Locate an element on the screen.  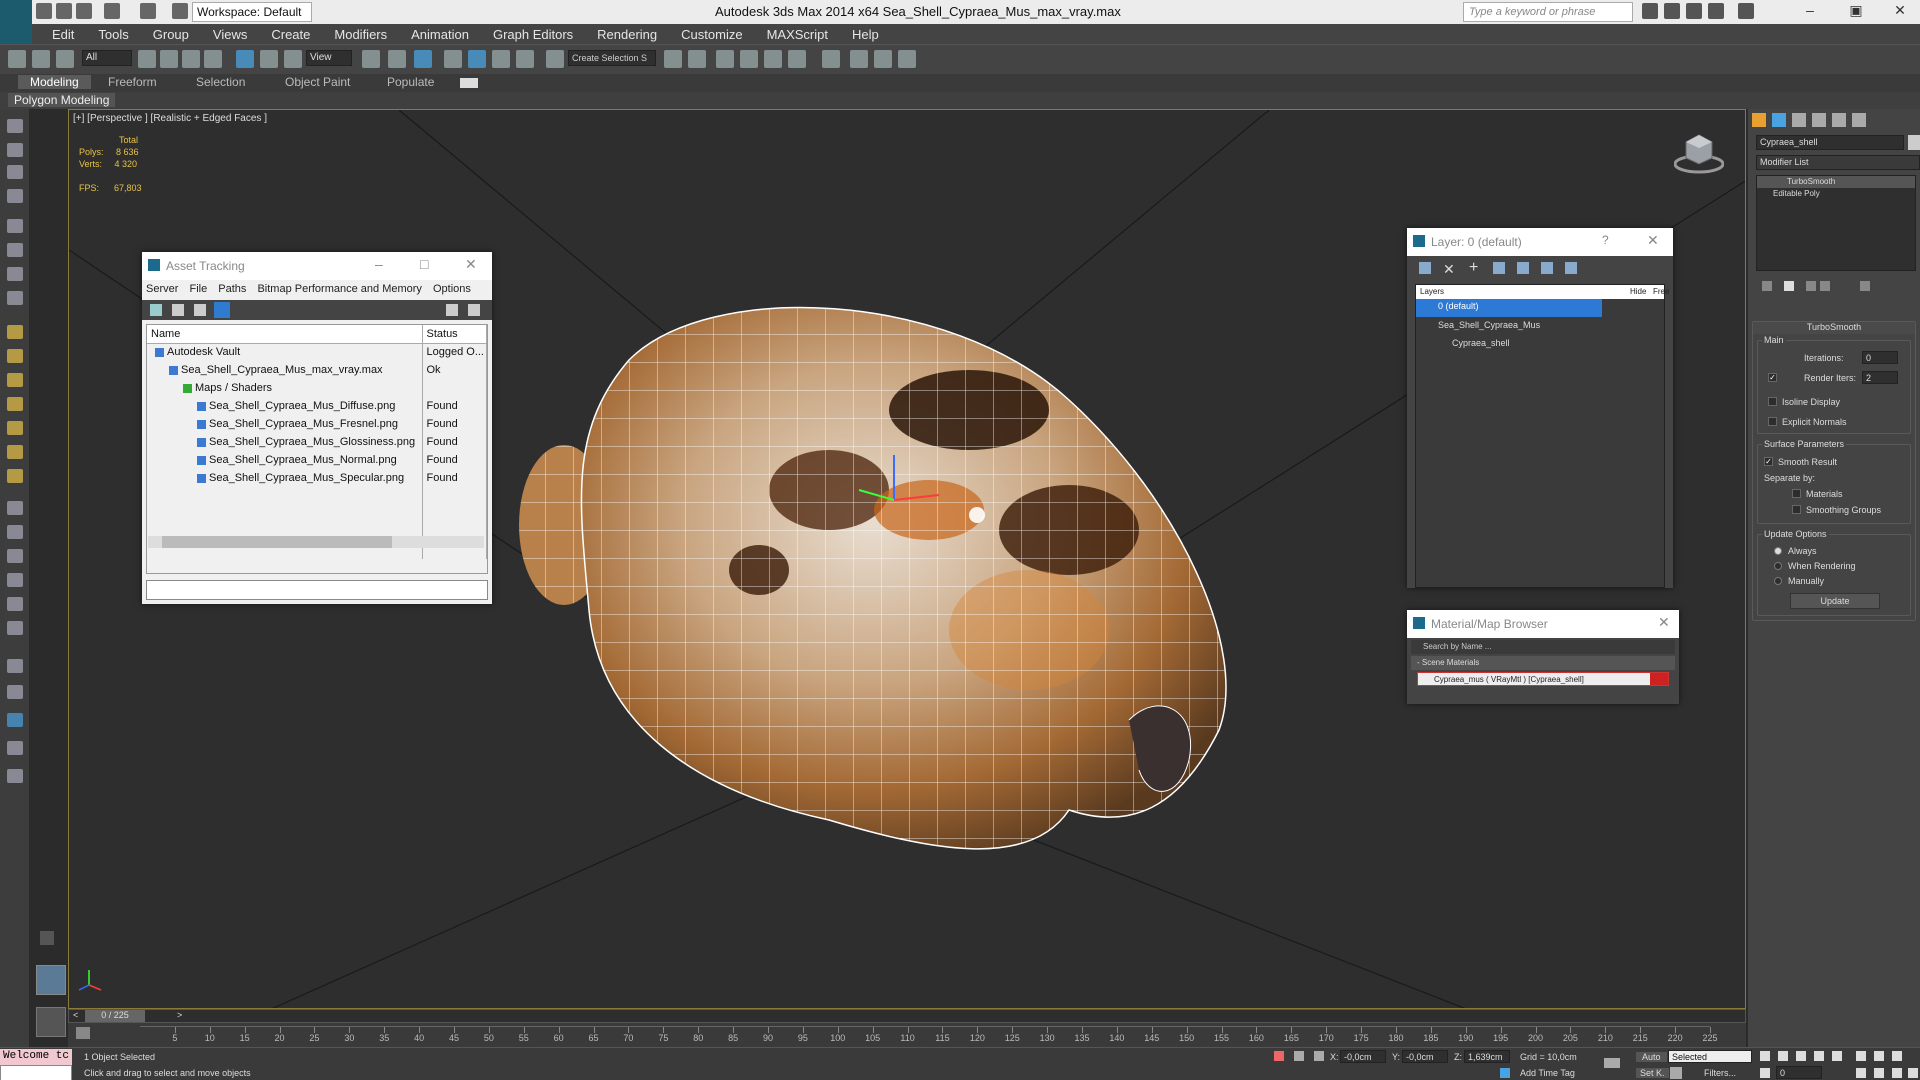
configure-sets-icon is located at coordinates (1865, 286).